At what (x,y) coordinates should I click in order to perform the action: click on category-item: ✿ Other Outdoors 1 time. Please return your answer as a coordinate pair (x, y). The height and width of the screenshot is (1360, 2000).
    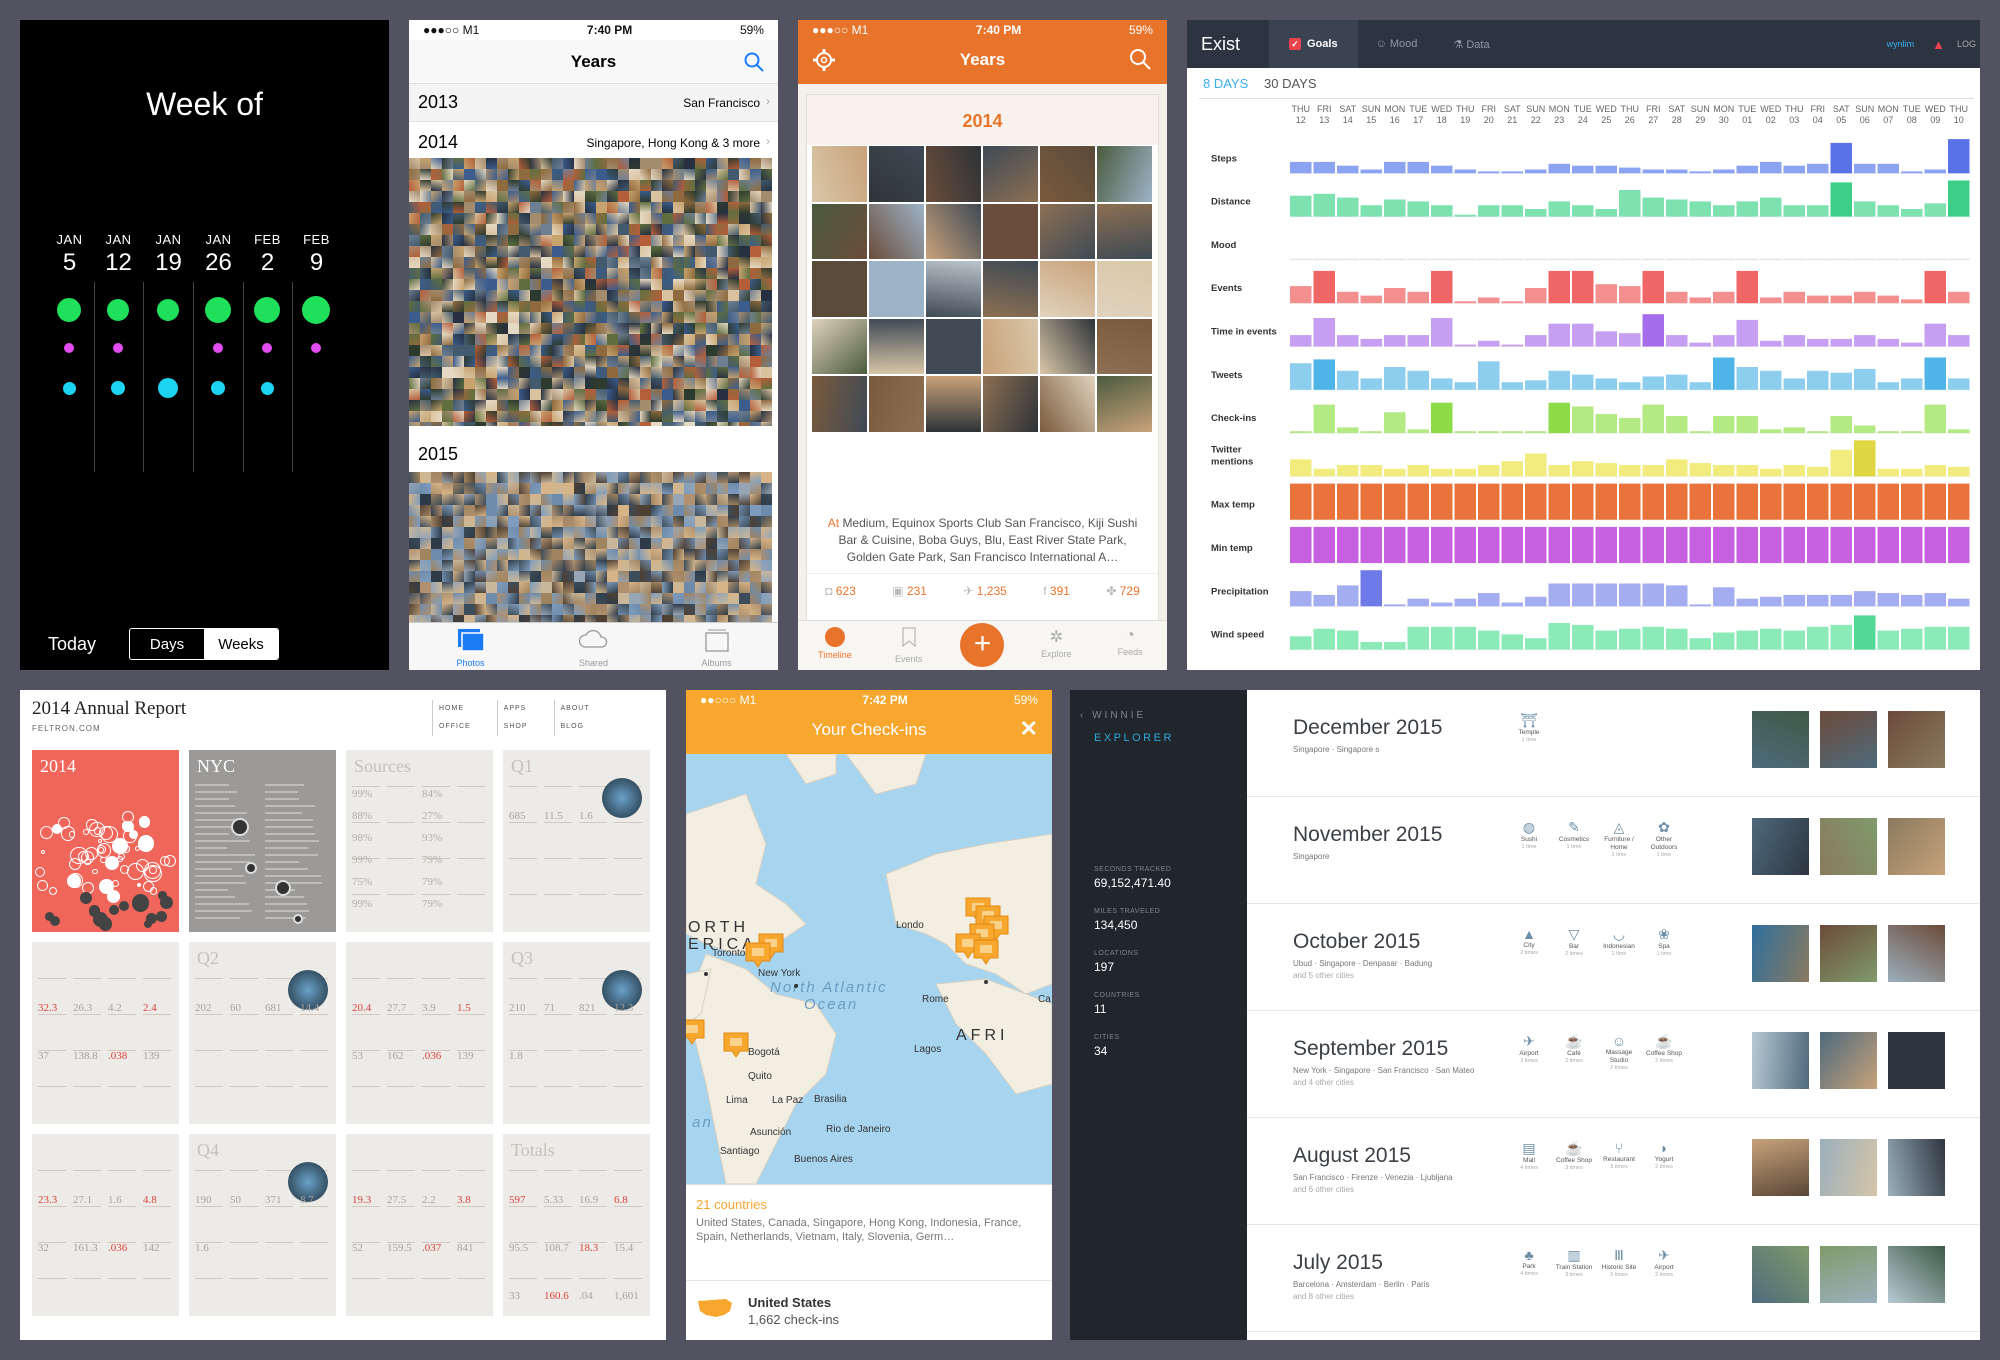
    Looking at the image, I should click on (1664, 838).